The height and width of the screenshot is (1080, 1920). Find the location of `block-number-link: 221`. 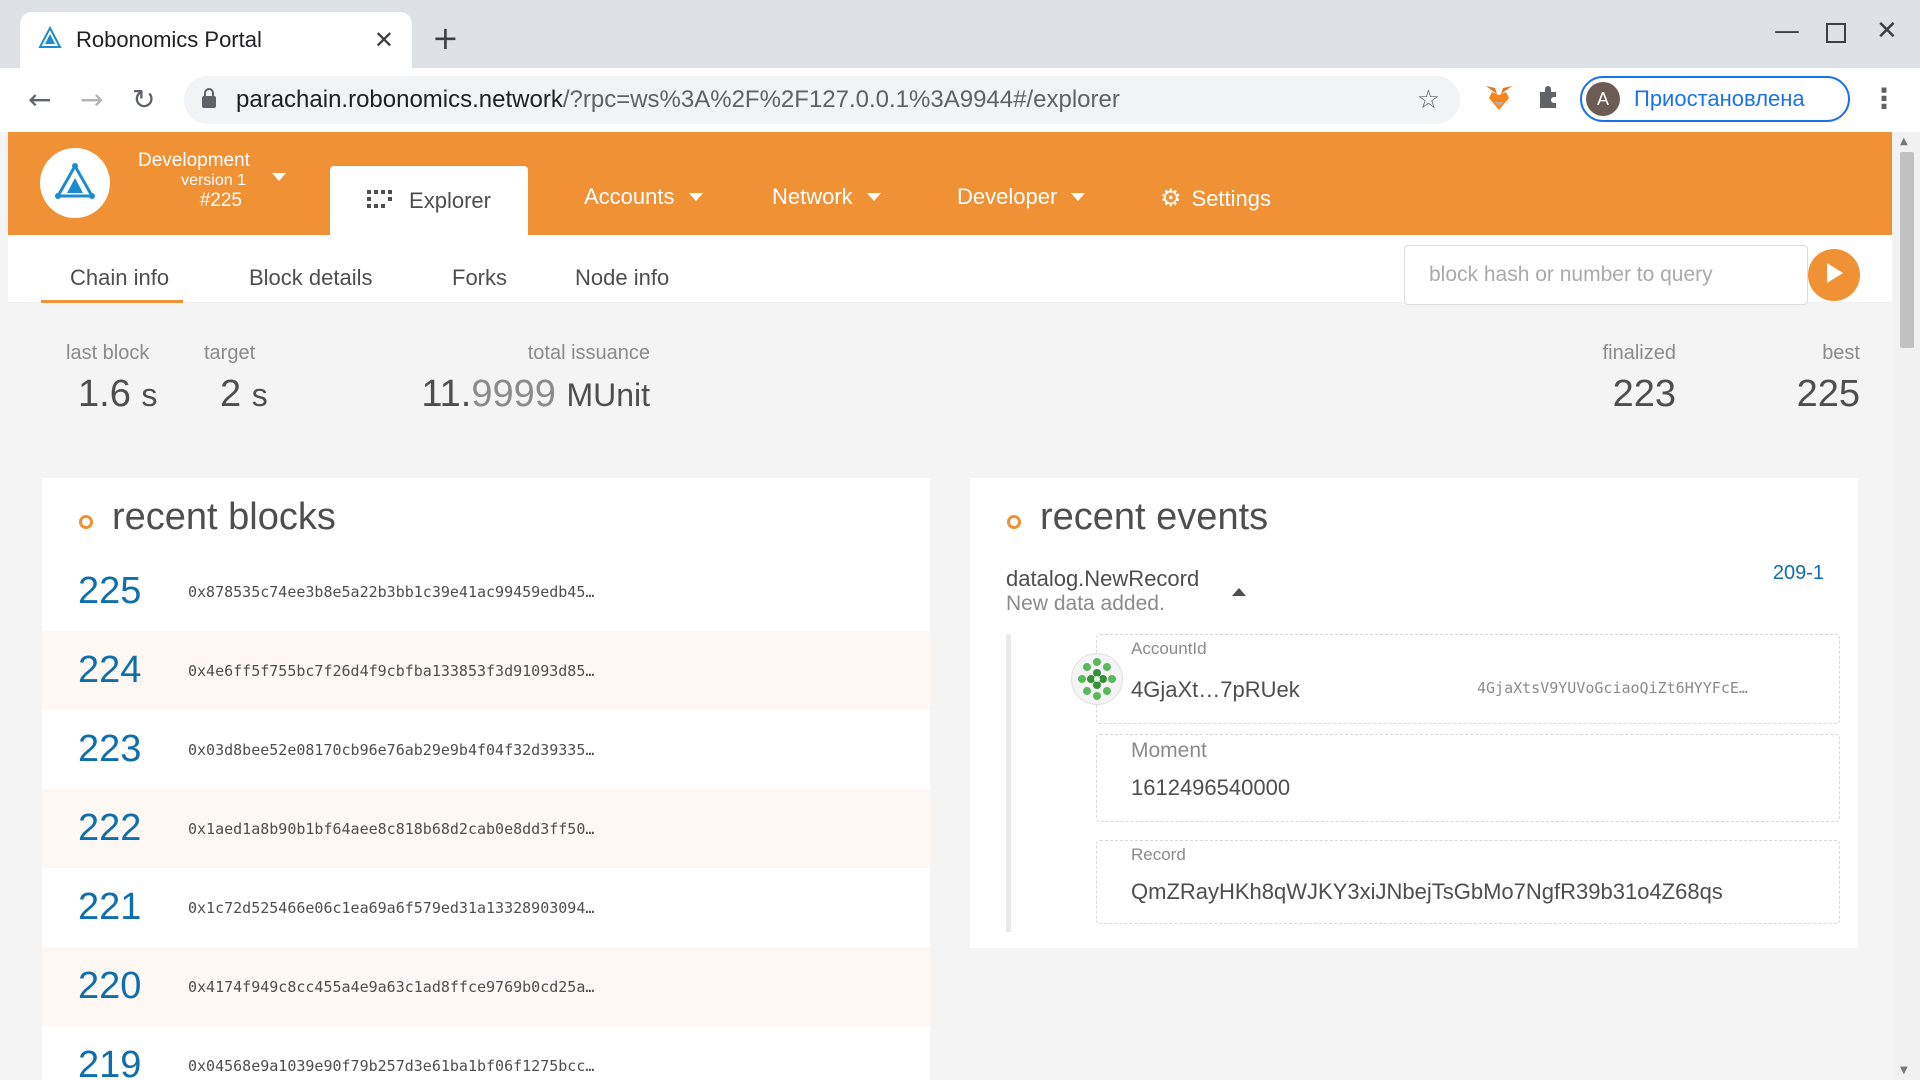

block-number-link: 221 is located at coordinates (115, 907).